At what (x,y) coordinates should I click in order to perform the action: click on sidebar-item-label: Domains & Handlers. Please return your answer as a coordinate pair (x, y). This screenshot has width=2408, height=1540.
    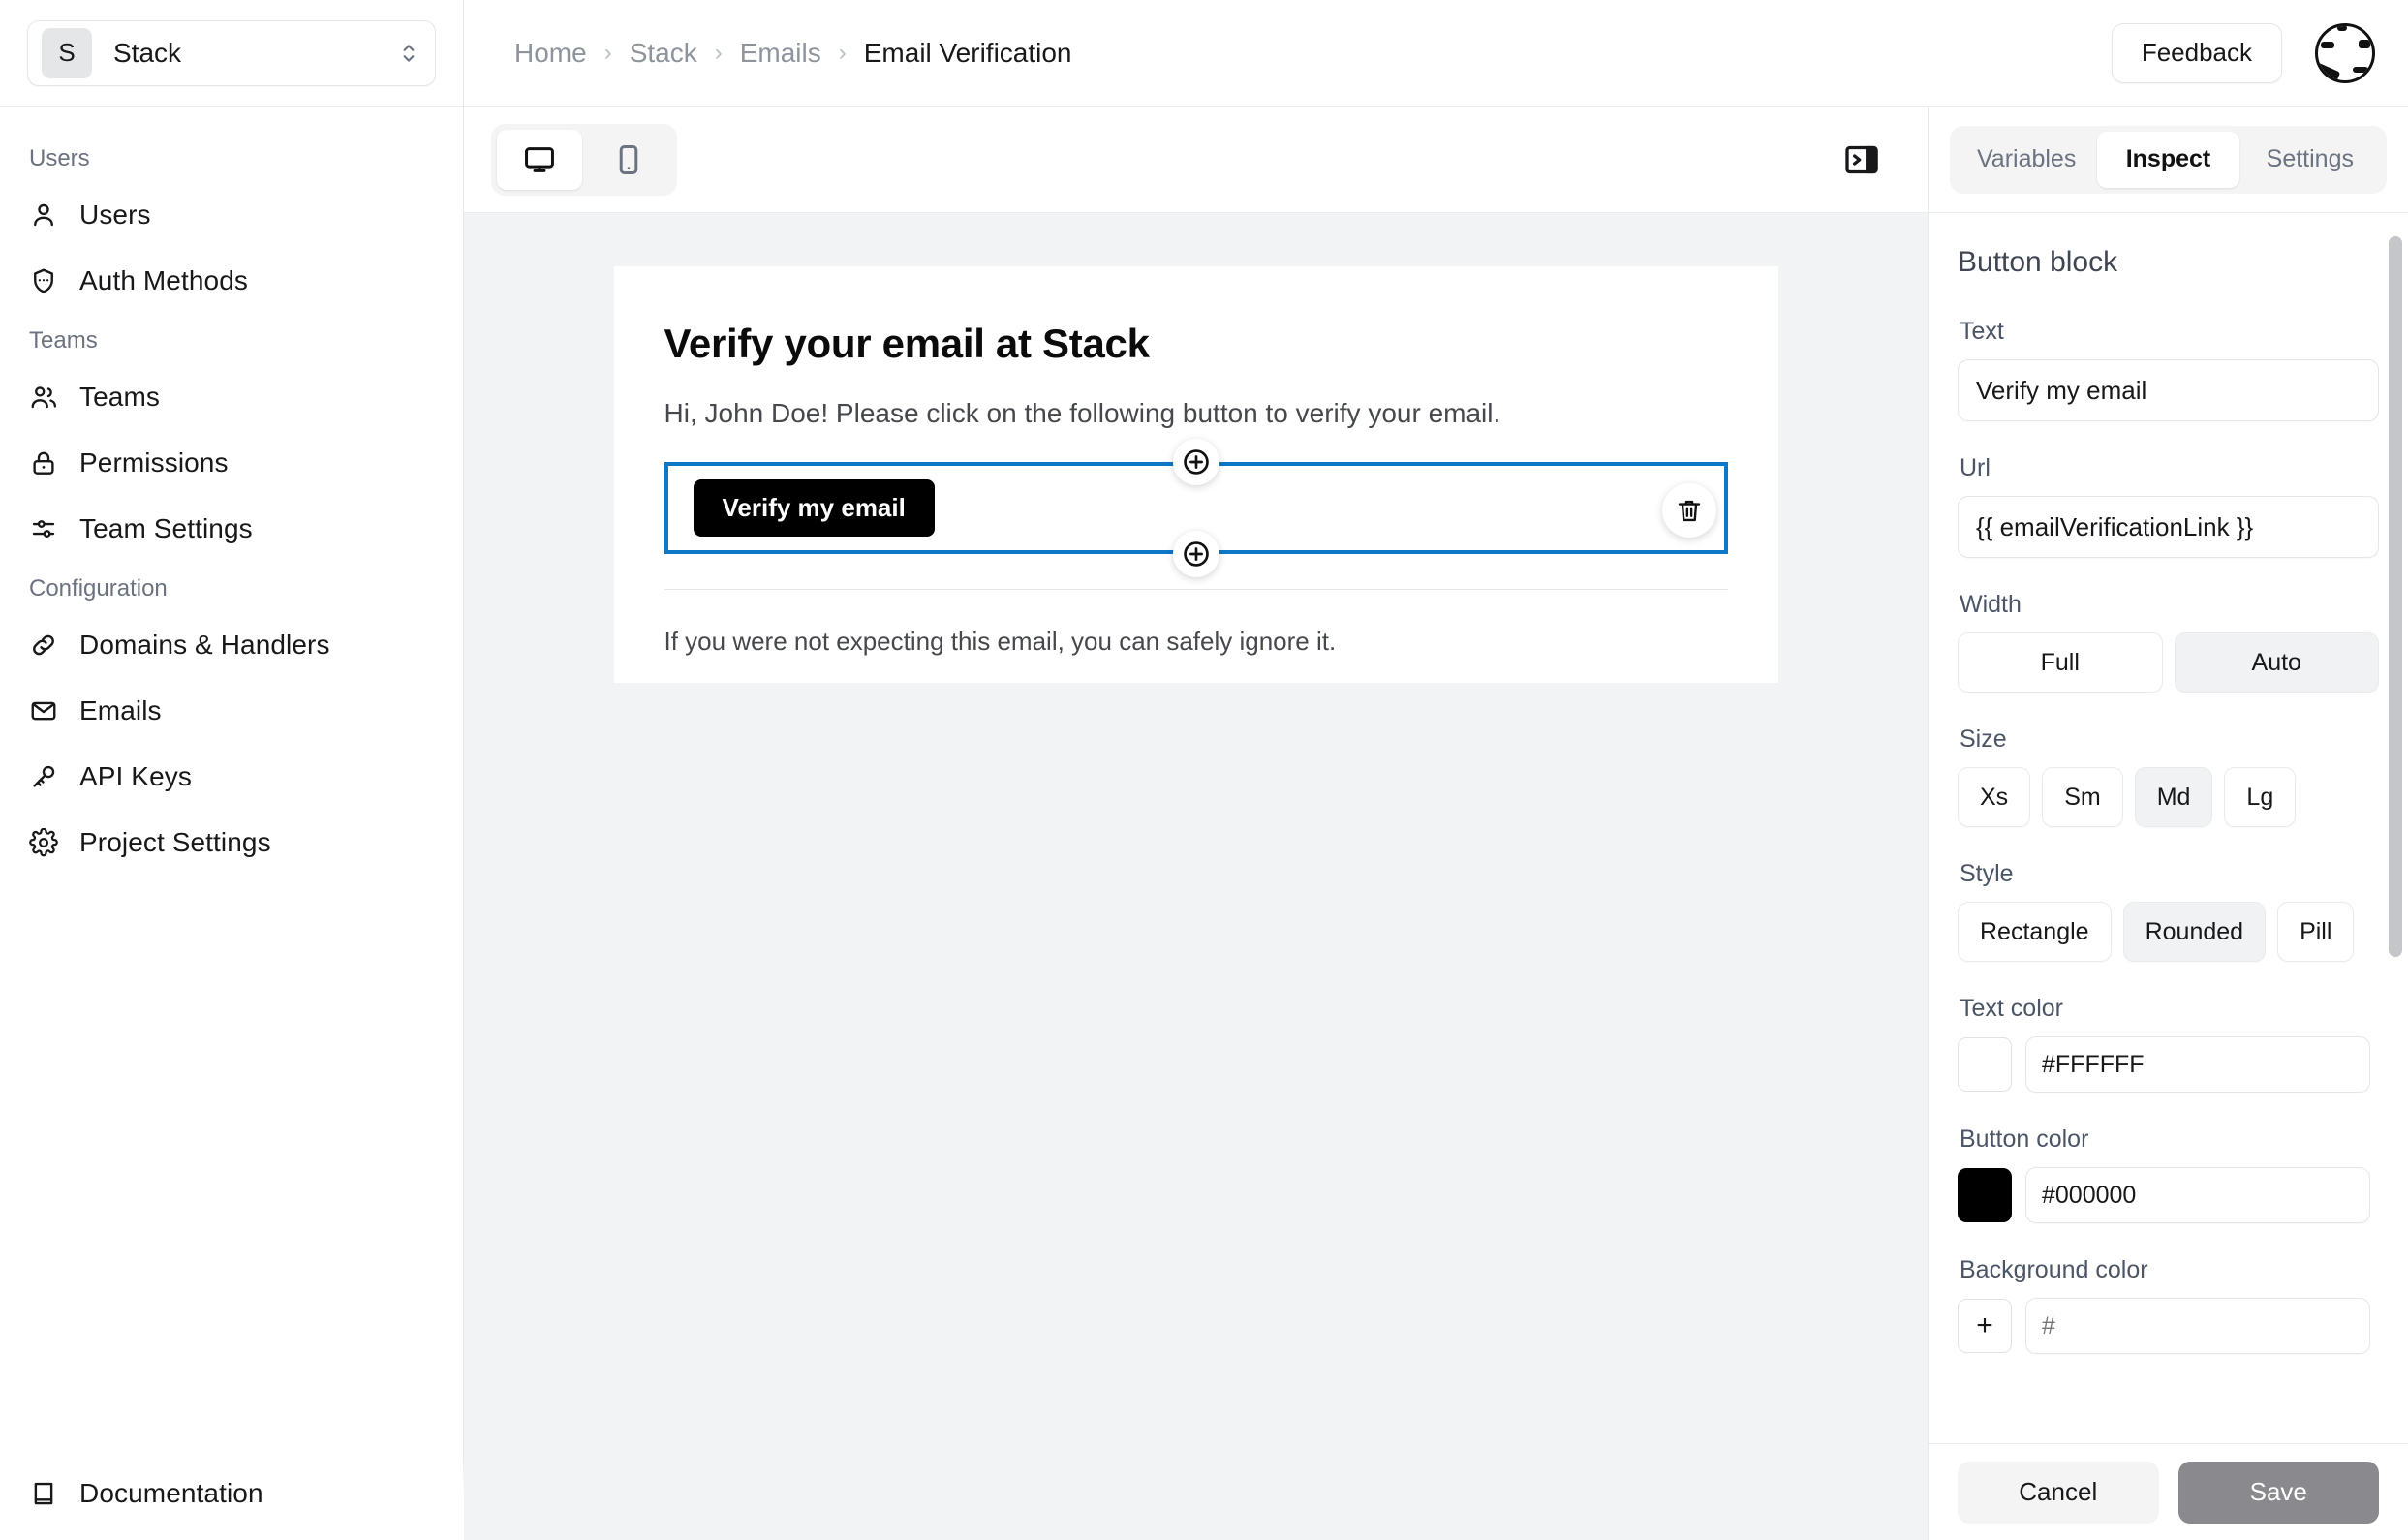
    Looking at the image, I should click on (204, 645).